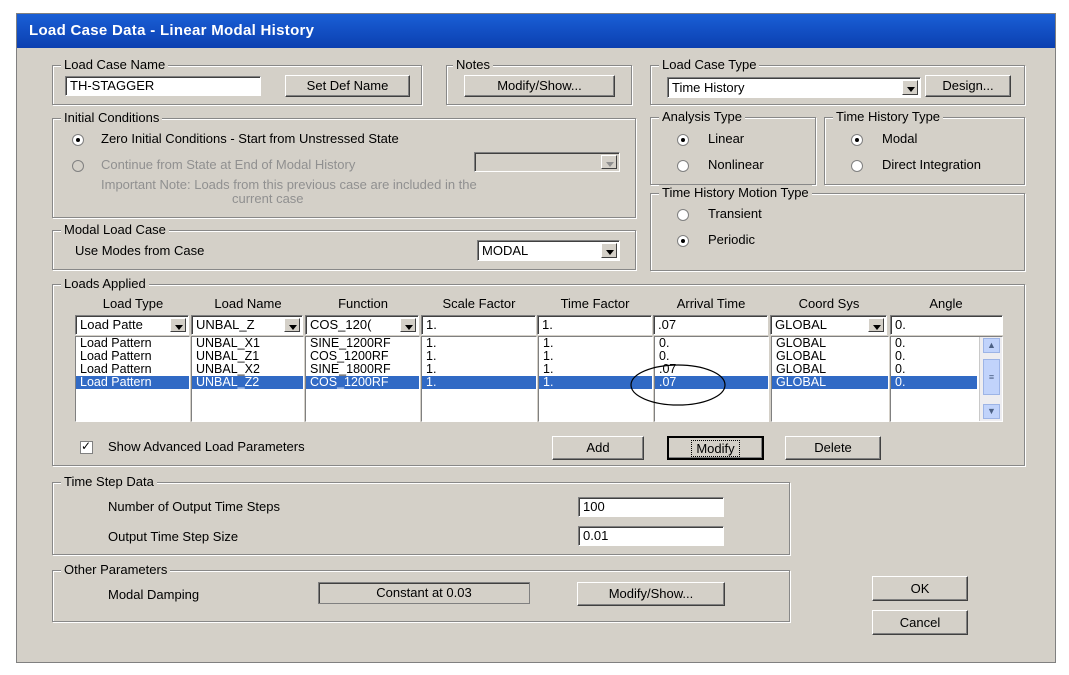 Image resolution: width=1069 pixels, height=675 pixels. Describe the element at coordinates (857, 140) in the screenshot. I see `modal-radio` at that location.